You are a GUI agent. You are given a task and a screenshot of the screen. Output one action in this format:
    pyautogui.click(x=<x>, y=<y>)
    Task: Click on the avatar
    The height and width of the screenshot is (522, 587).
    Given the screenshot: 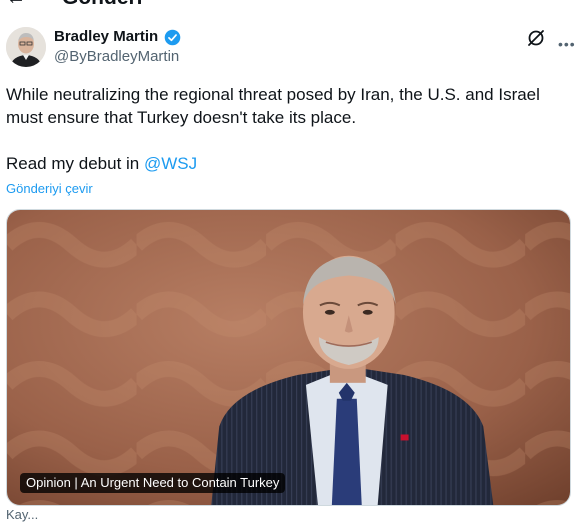 What is the action you would take?
    pyautogui.click(x=26, y=47)
    